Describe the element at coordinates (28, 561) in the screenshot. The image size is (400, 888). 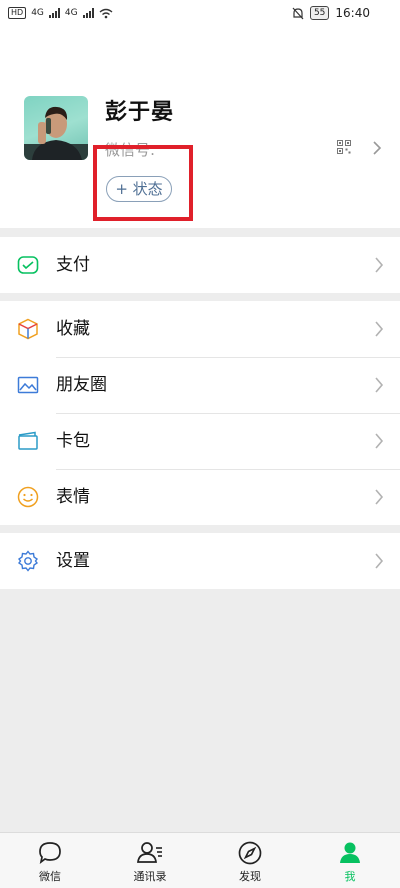
I see `gear-icon` at that location.